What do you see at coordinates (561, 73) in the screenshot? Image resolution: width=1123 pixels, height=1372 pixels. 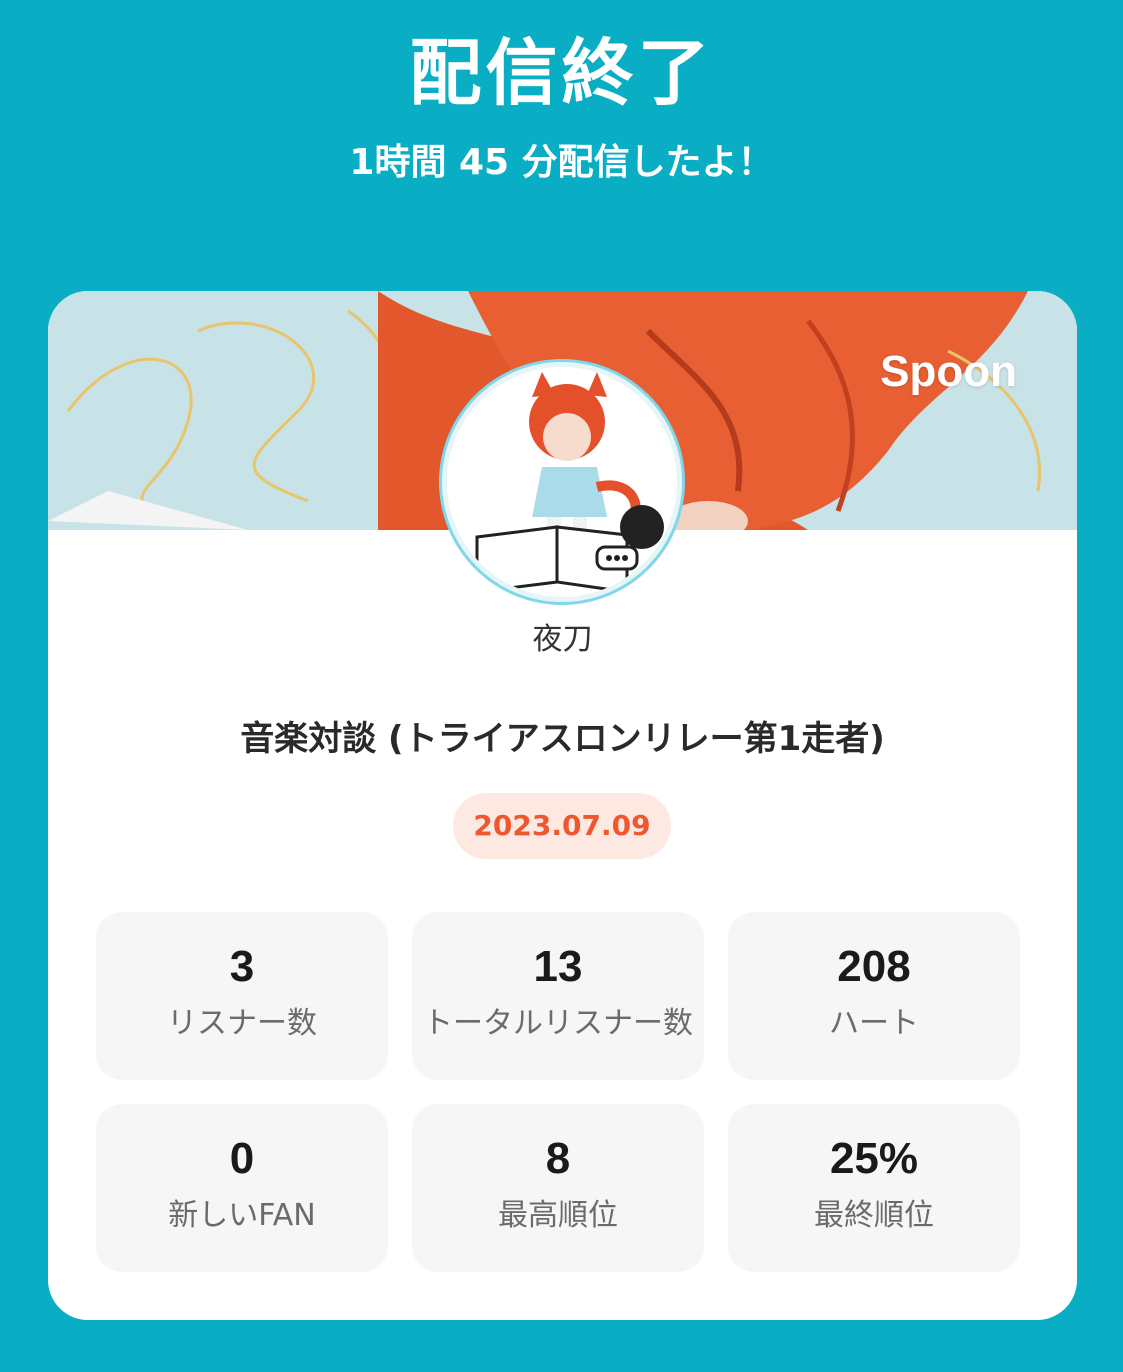 I see `page-title: 配信終了` at bounding box center [561, 73].